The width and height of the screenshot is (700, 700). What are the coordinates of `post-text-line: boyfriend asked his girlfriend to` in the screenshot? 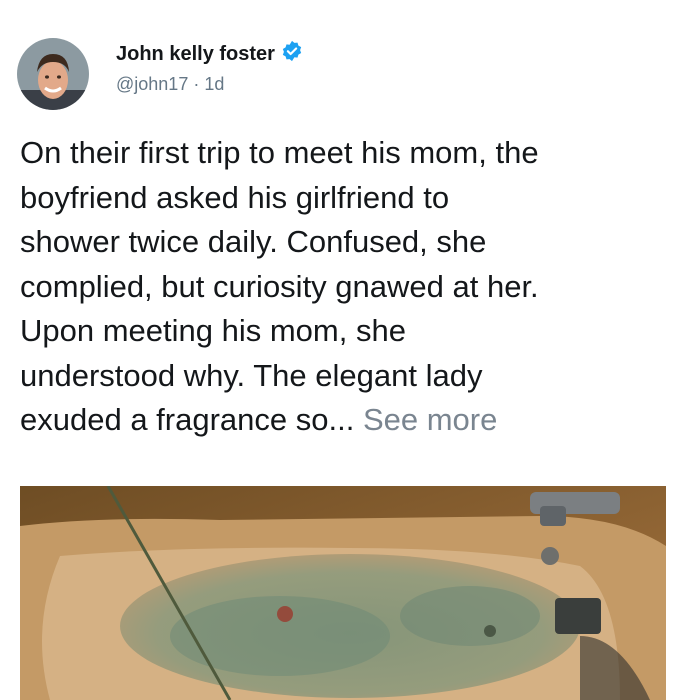 It's located at (235, 197).